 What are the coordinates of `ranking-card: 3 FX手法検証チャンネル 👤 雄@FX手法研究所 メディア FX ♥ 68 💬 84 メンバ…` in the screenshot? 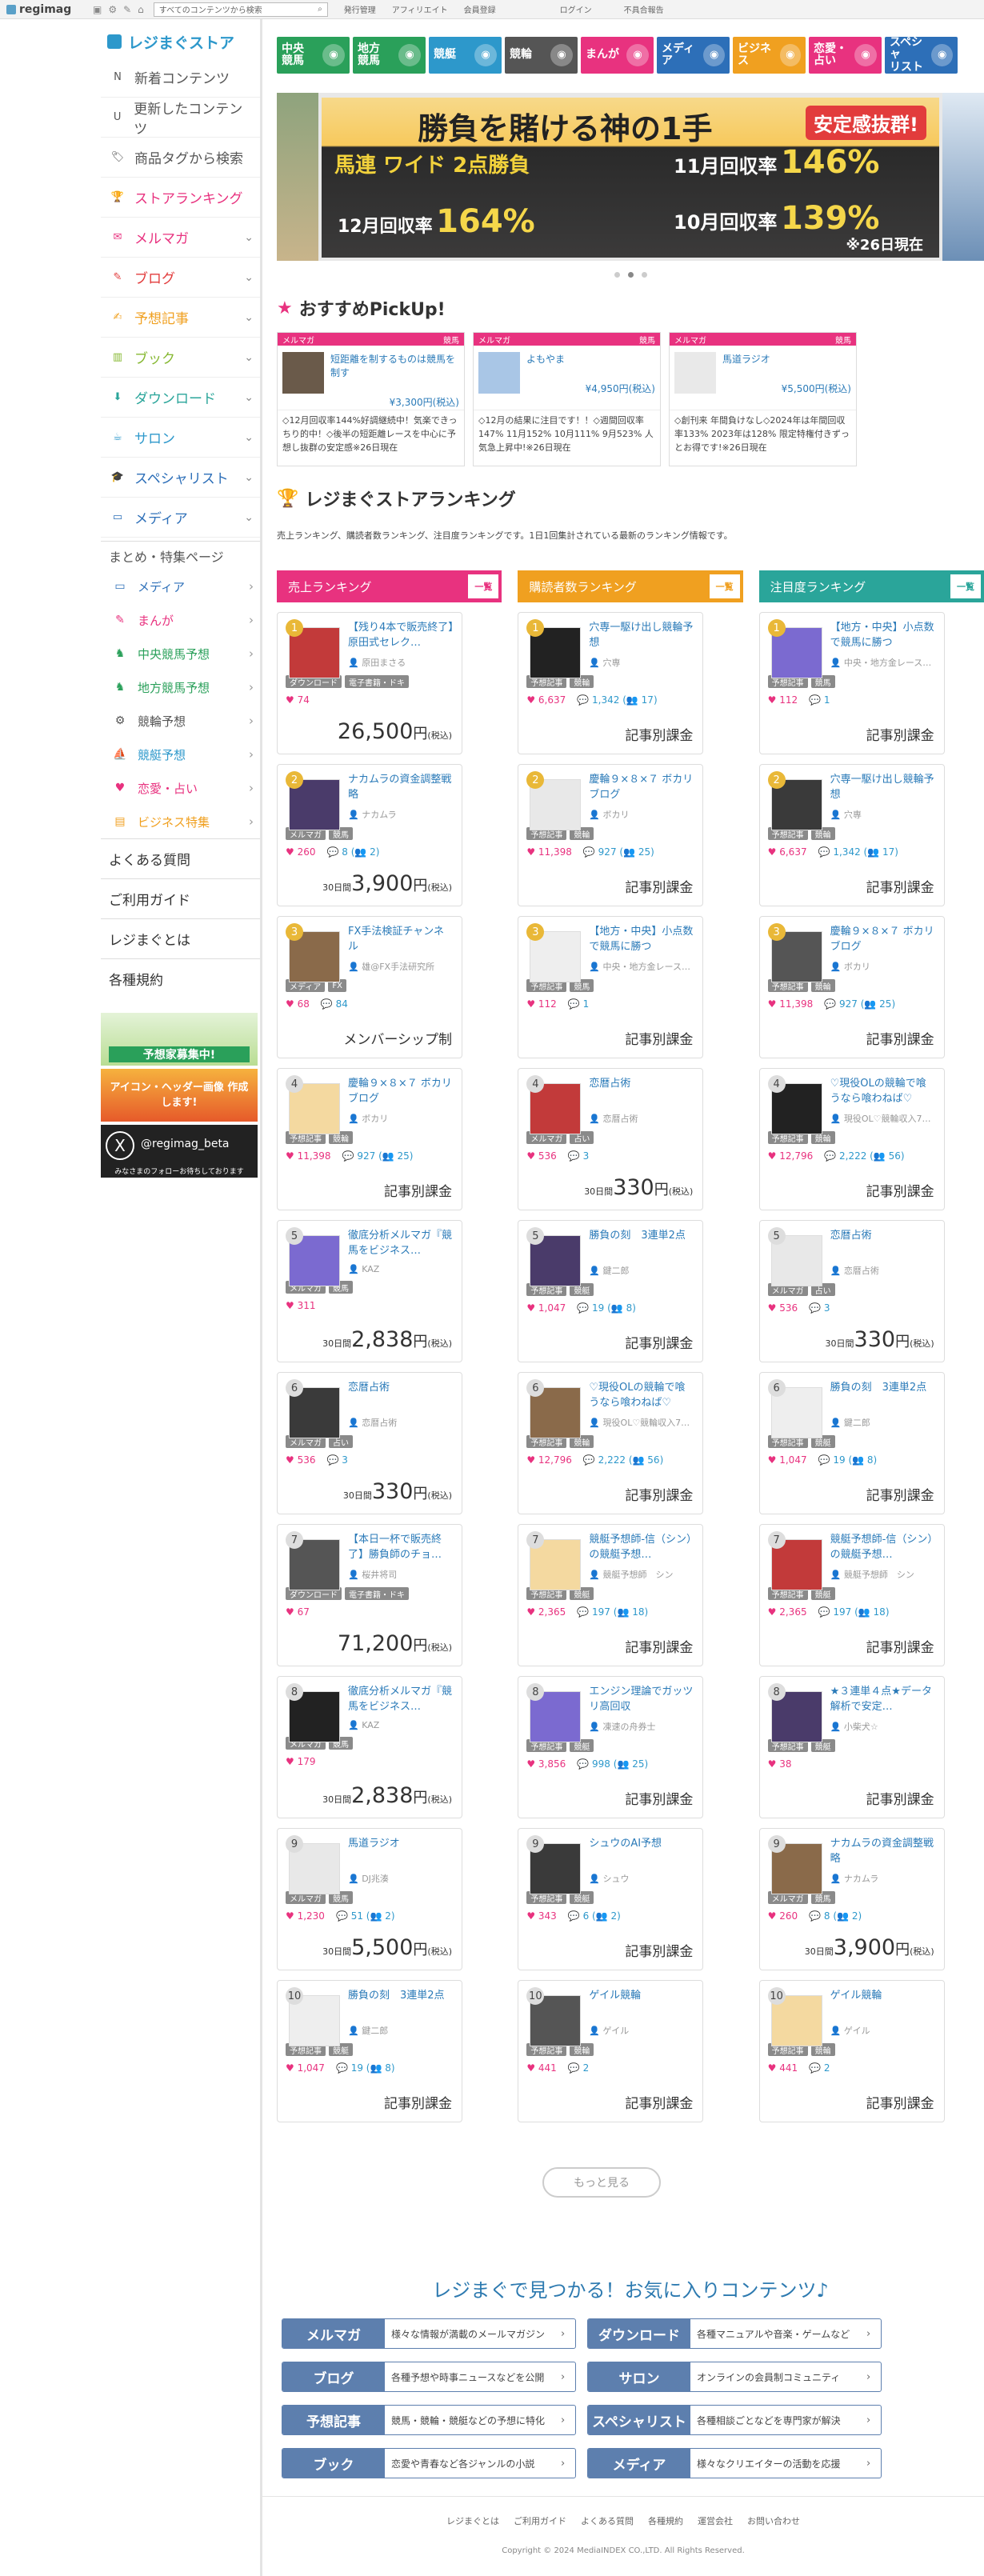 It's located at (369, 987).